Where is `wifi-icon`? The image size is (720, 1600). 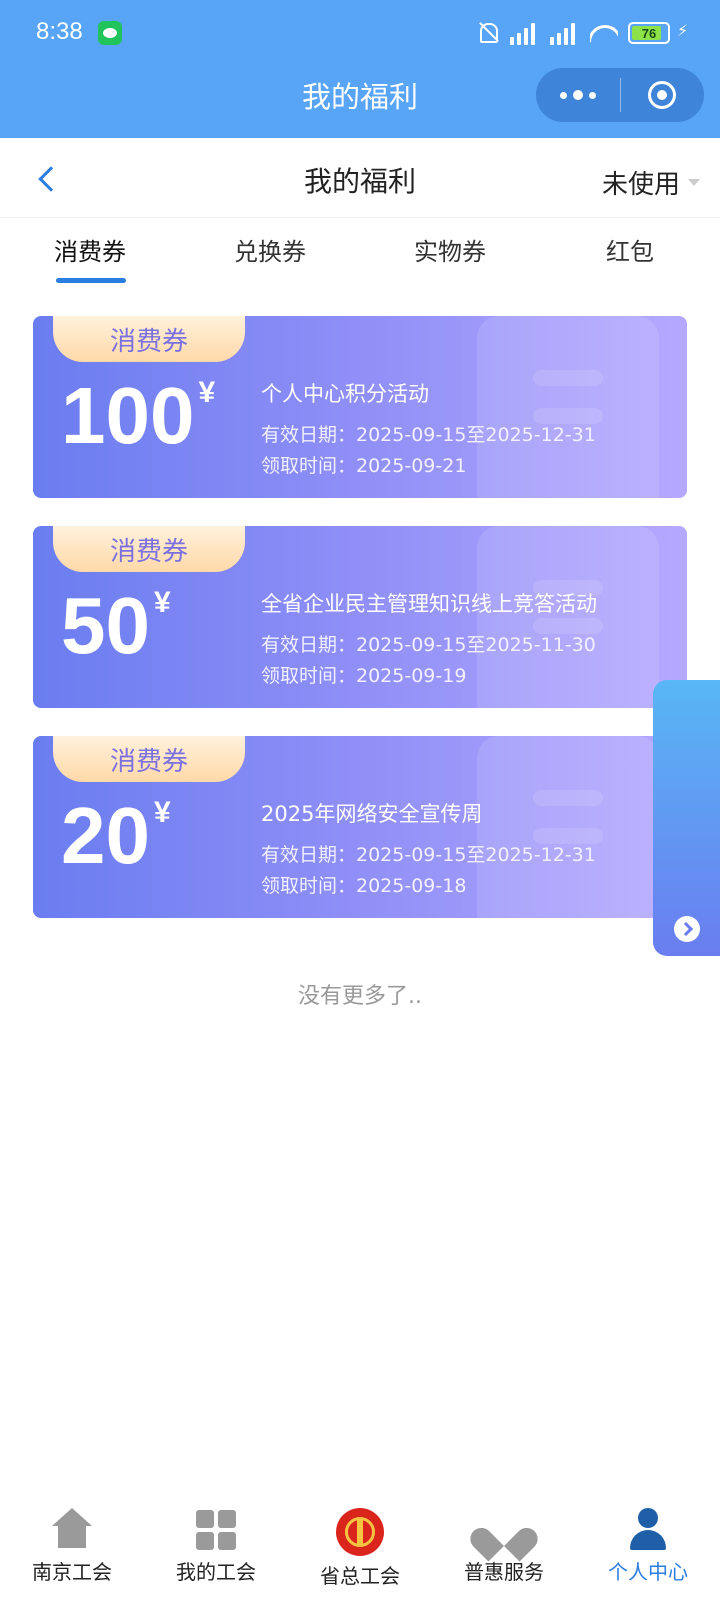 wifi-icon is located at coordinates (604, 33).